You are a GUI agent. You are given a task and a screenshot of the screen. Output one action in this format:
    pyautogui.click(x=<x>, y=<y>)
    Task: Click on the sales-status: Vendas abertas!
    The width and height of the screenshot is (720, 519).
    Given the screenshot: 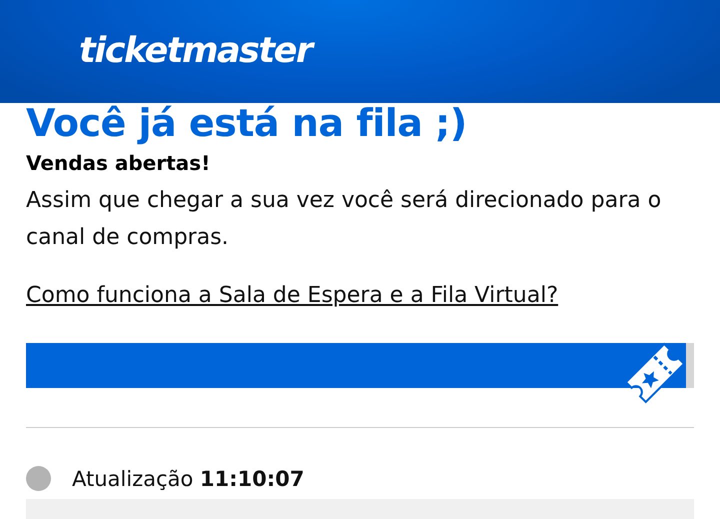 What is the action you would take?
    pyautogui.click(x=119, y=163)
    